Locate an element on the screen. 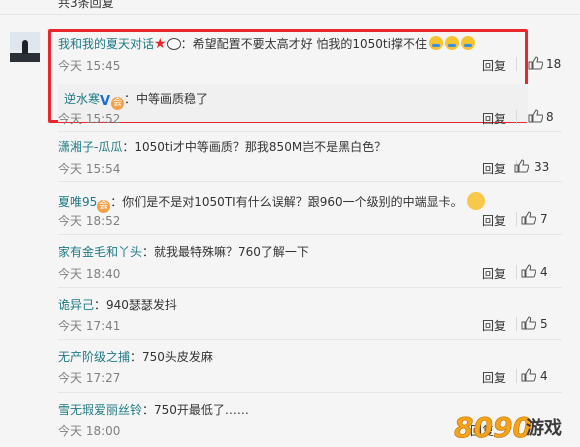 This screenshot has width=580, height=447. like-count: 5 is located at coordinates (544, 324).